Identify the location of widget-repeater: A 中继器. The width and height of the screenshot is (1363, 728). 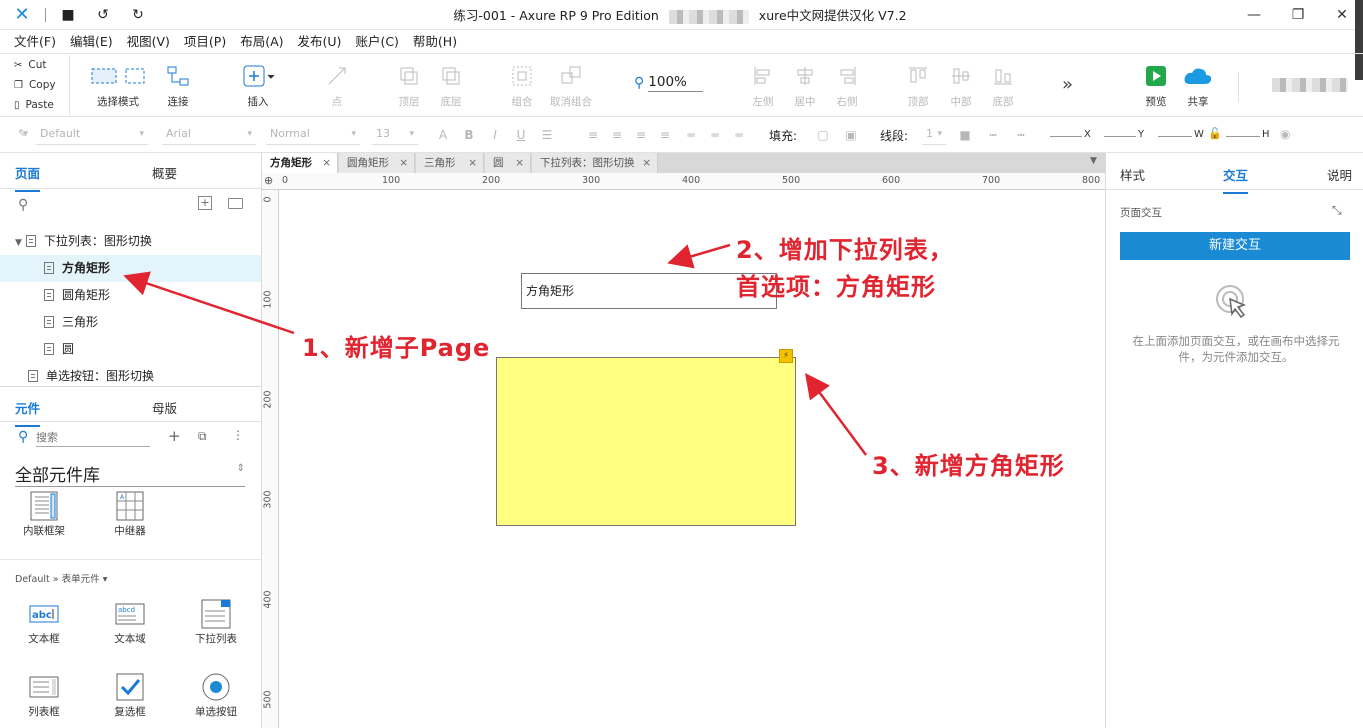
(130, 513).